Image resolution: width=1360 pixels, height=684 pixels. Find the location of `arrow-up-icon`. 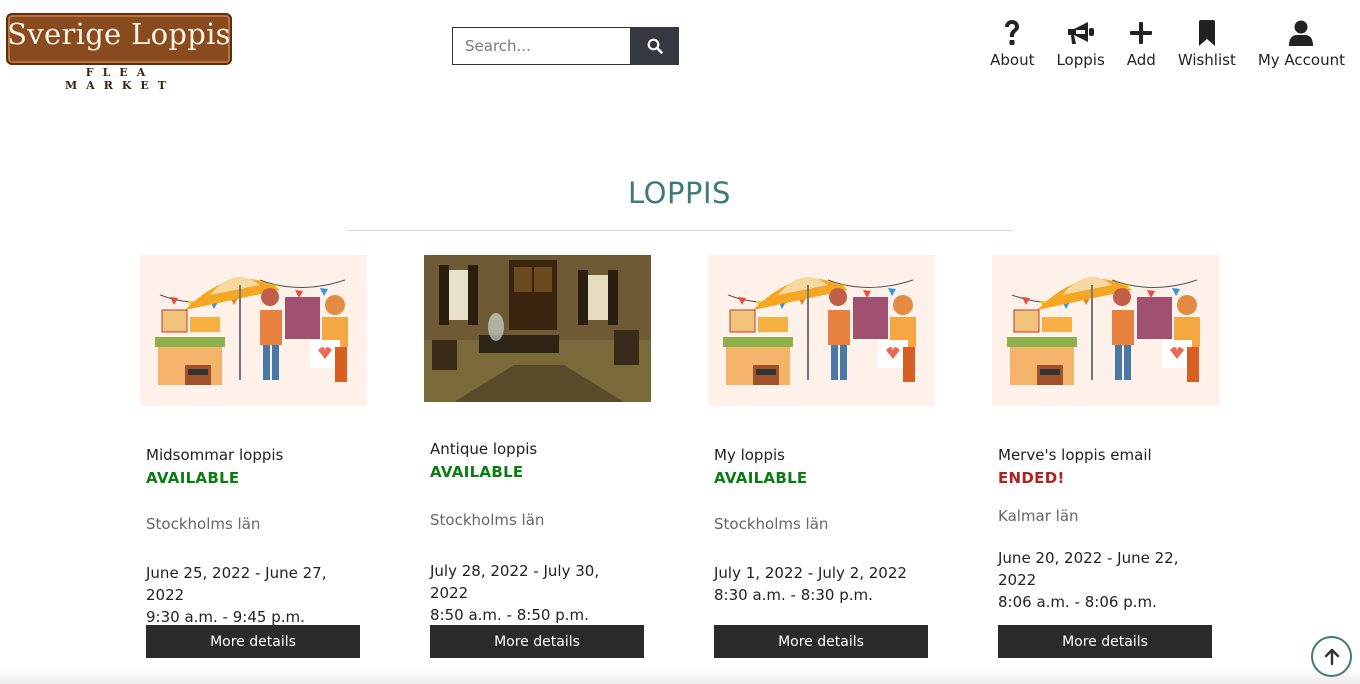

arrow-up-icon is located at coordinates (1331, 656).